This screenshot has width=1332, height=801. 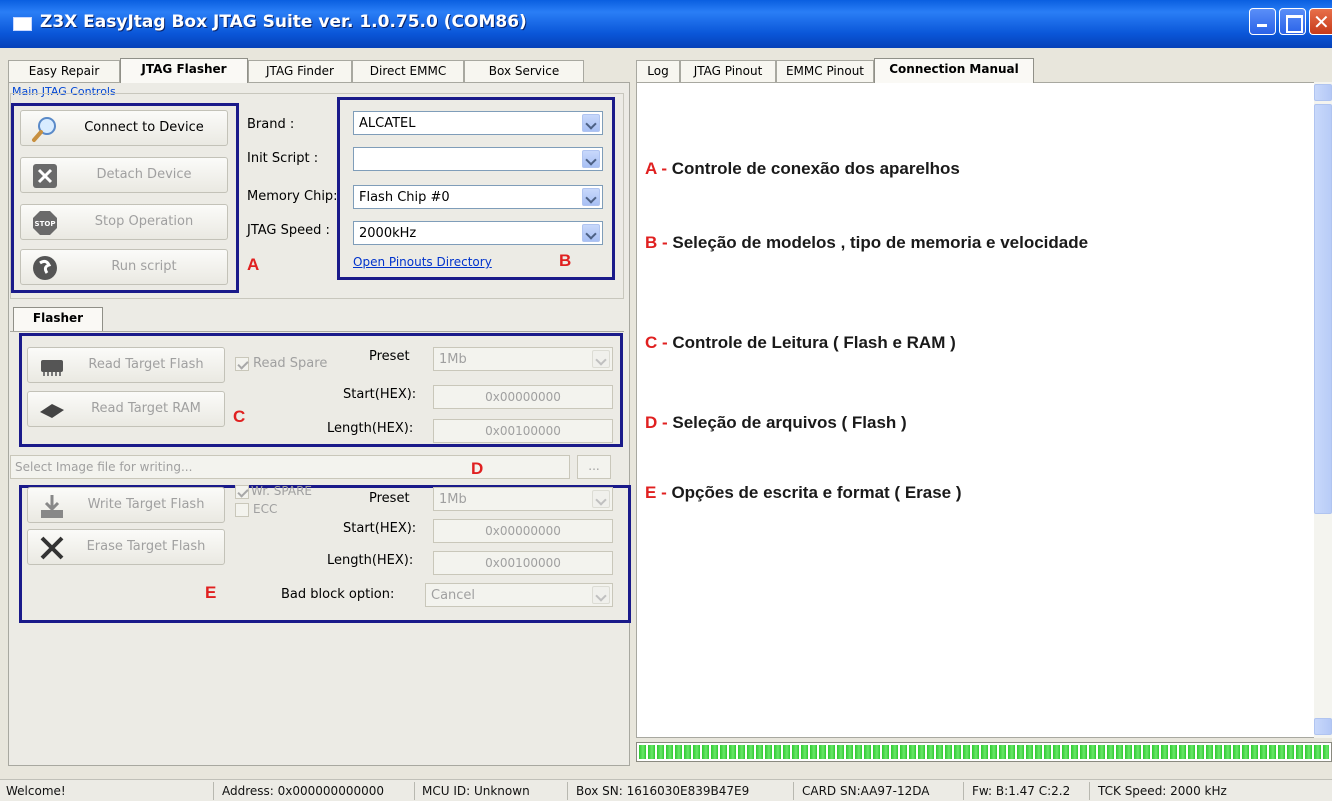 I want to click on annotation-letter-e: E, so click(x=211, y=592).